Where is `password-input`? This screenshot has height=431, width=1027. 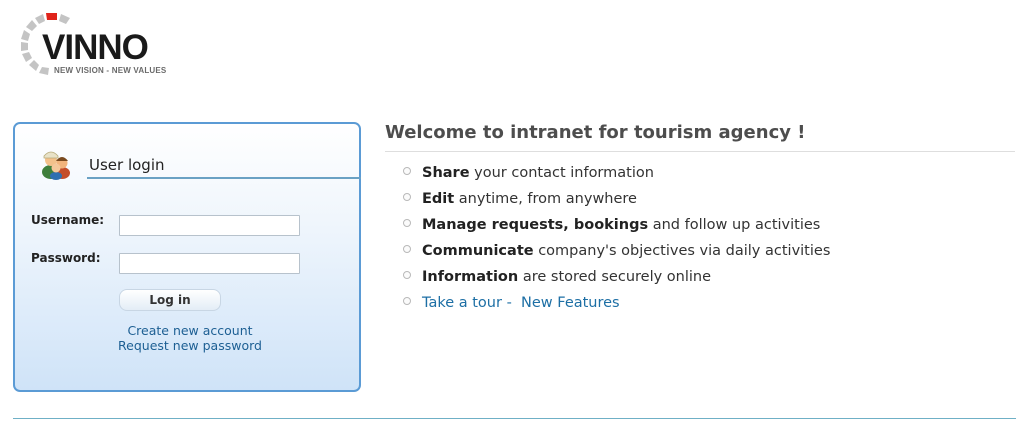 password-input is located at coordinates (209, 263).